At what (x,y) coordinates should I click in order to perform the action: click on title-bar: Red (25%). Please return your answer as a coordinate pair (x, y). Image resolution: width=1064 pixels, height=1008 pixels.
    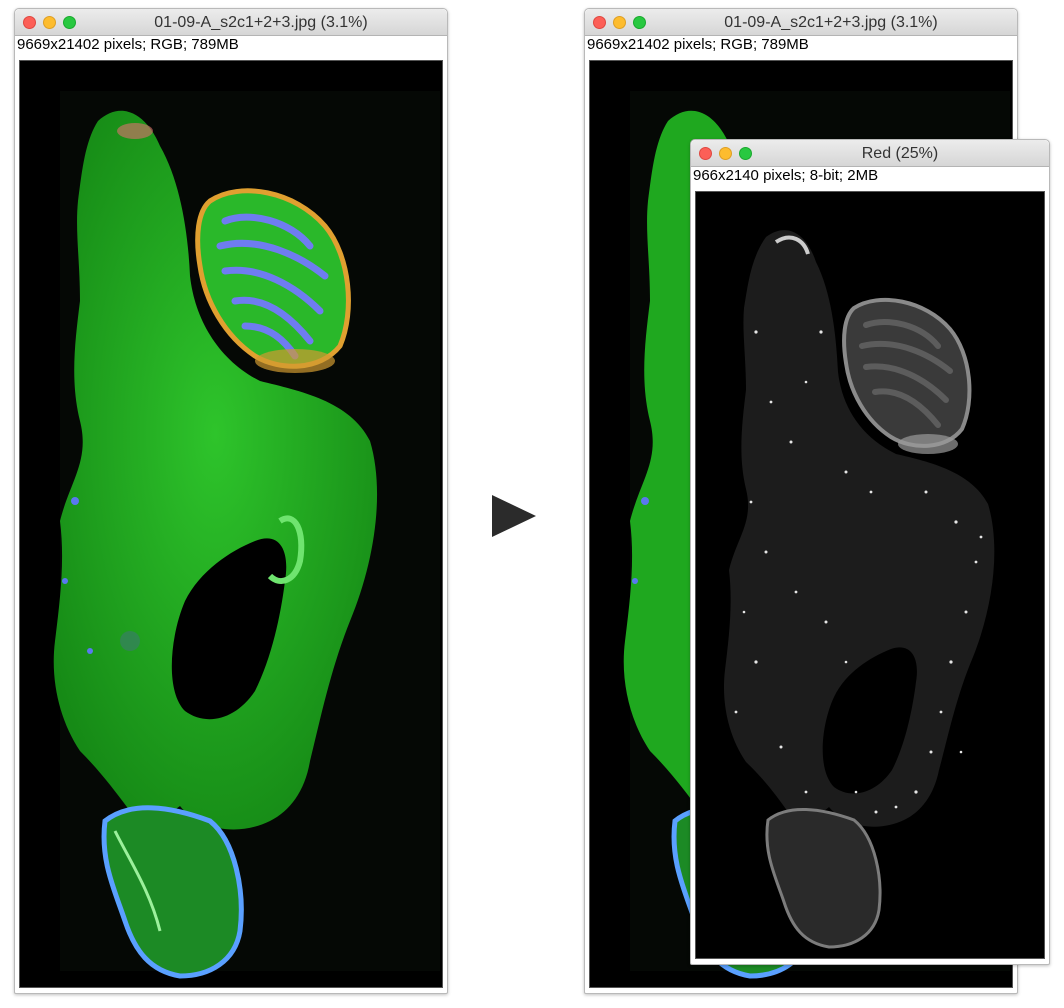
    Looking at the image, I should click on (870, 153).